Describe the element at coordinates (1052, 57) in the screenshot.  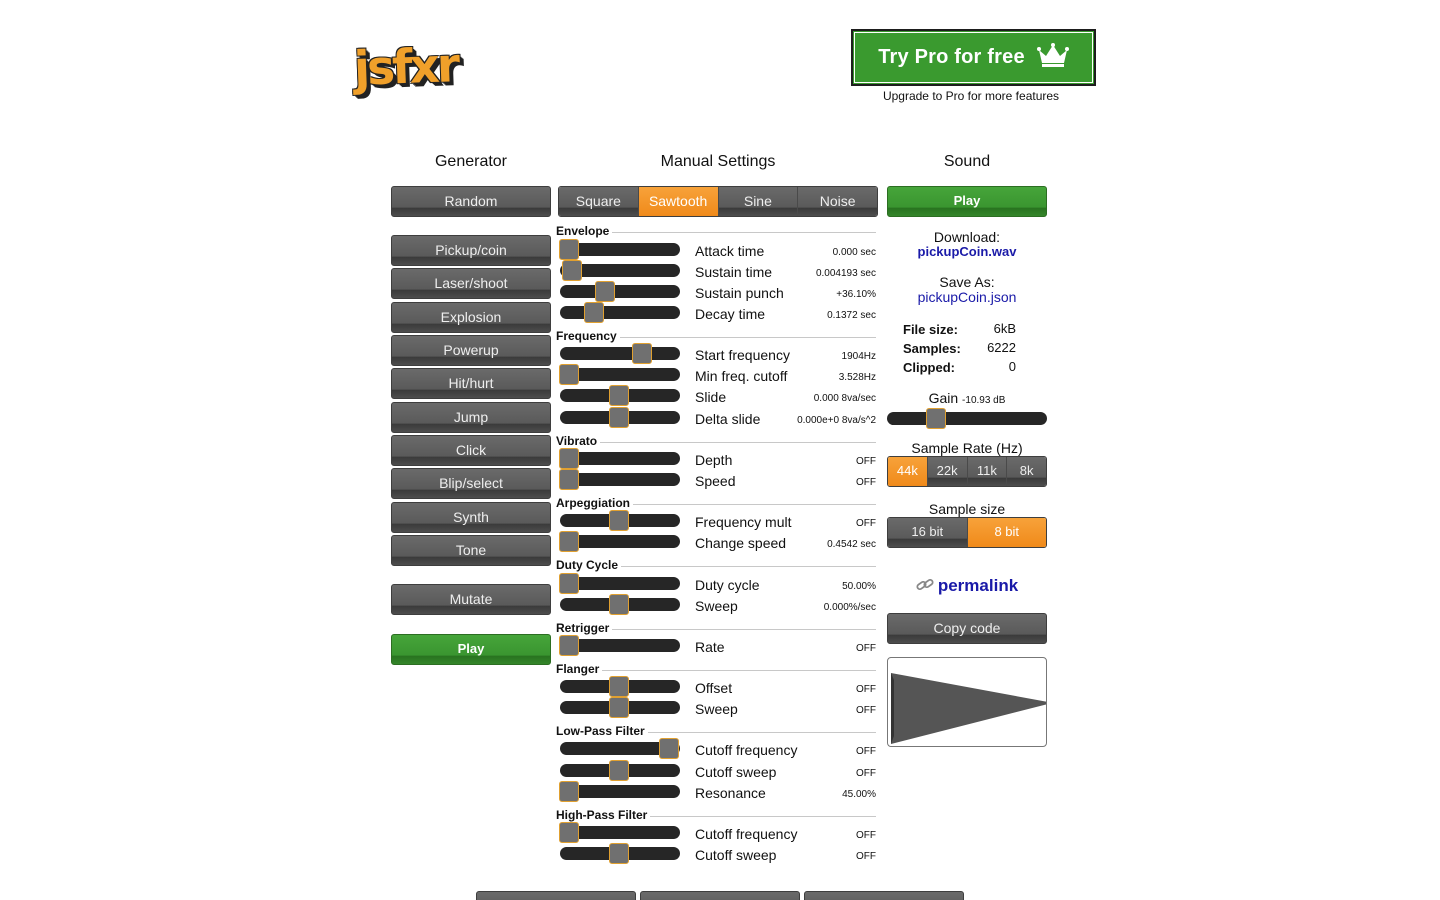
I see `crown-icon` at that location.